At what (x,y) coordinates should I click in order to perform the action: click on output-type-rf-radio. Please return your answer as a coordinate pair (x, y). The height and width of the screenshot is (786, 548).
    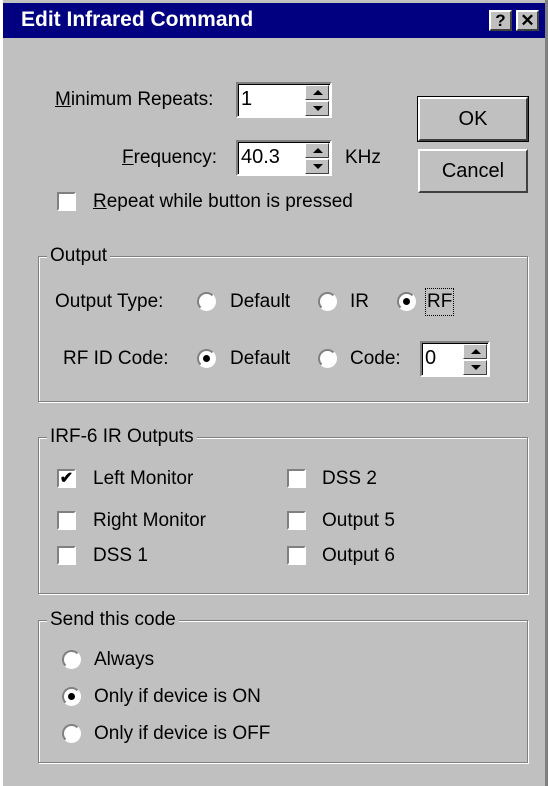
    Looking at the image, I should click on (406, 301).